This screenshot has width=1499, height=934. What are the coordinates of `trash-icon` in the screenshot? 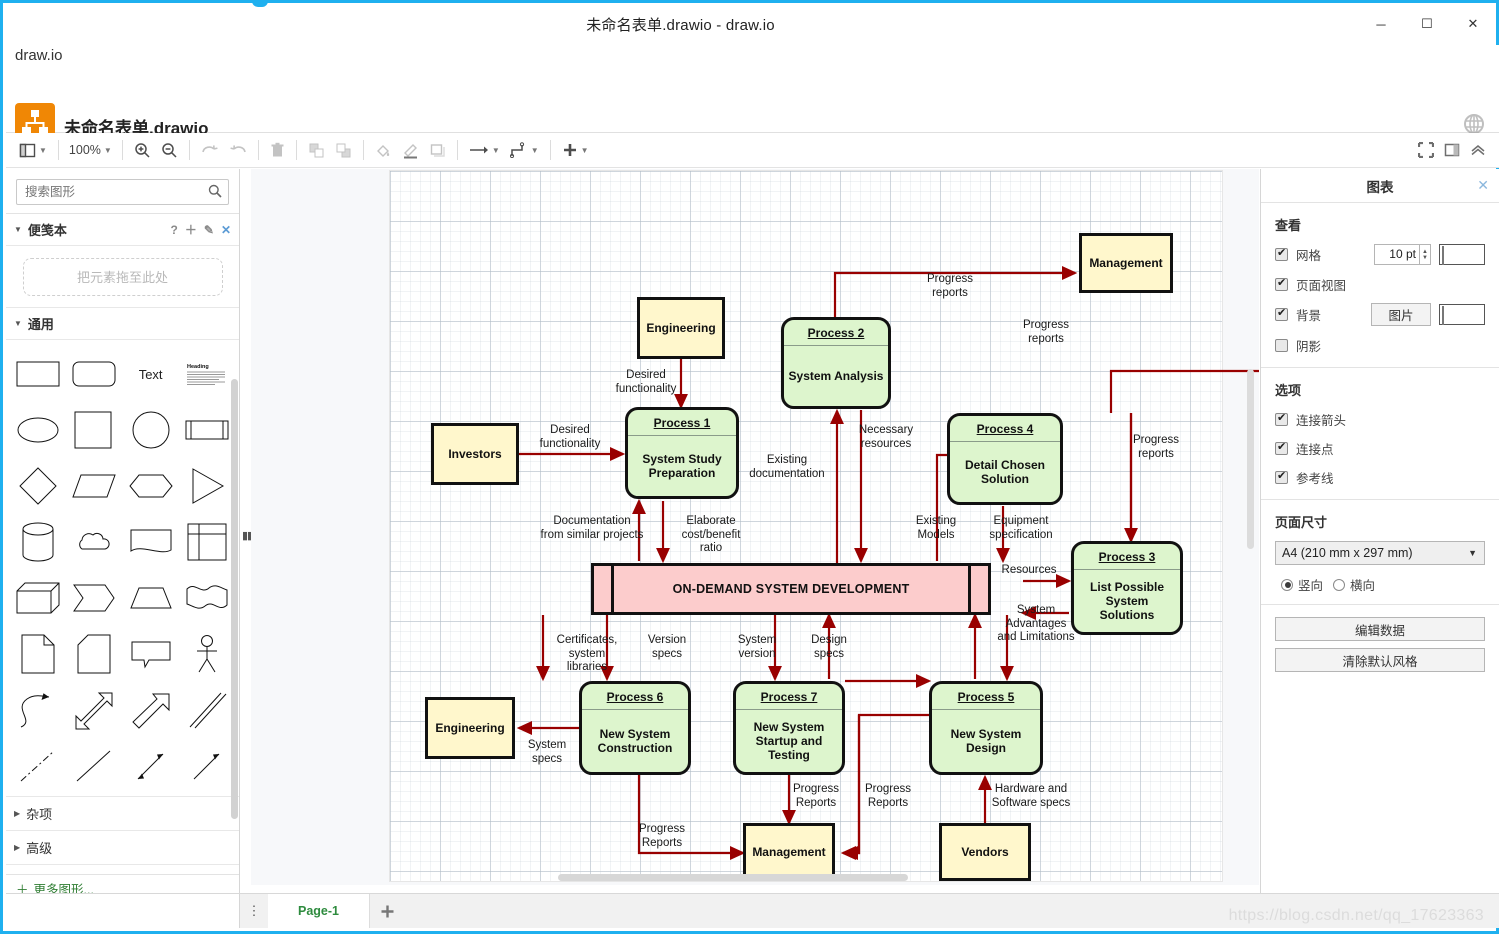 It's located at (277, 150).